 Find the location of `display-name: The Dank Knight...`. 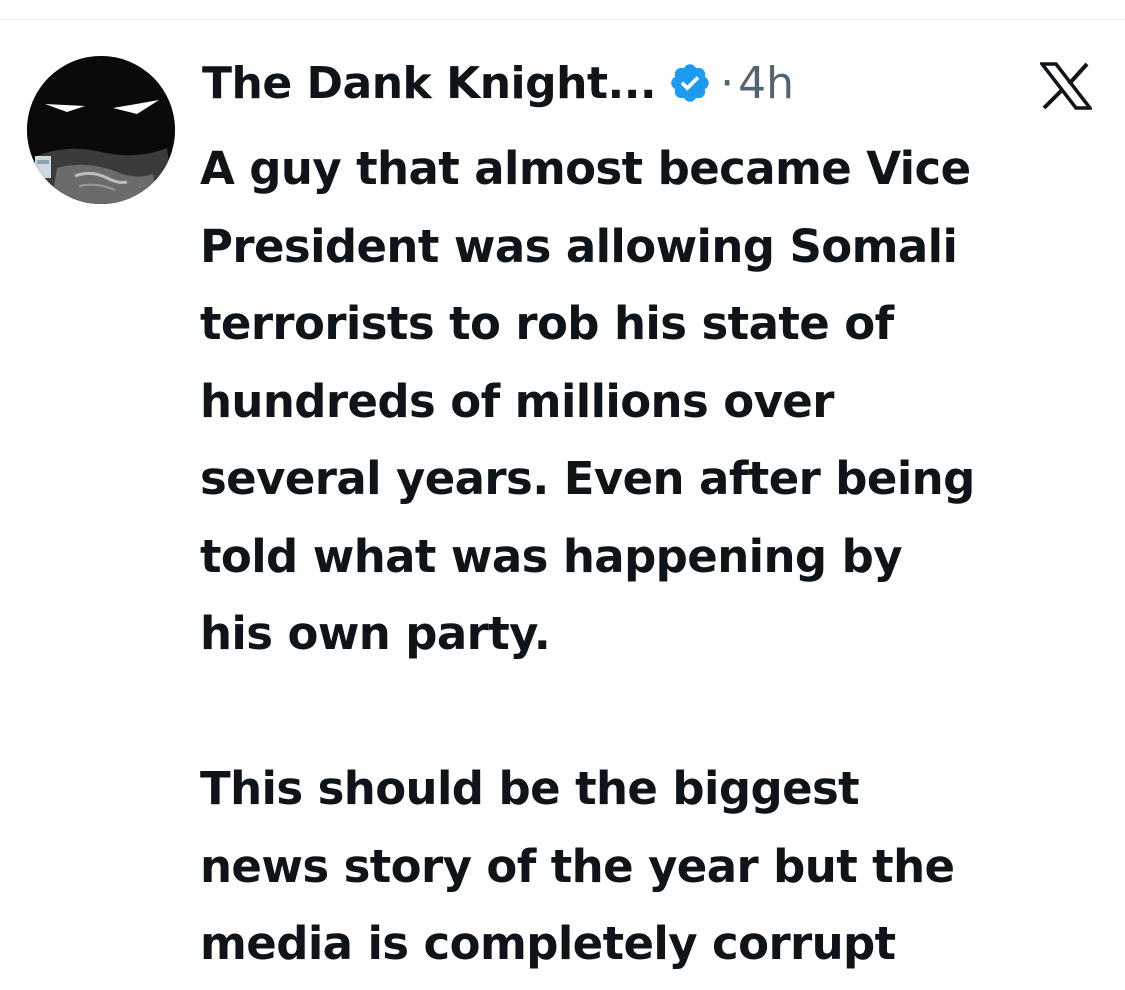

display-name: The Dank Knight... is located at coordinates (429, 83).